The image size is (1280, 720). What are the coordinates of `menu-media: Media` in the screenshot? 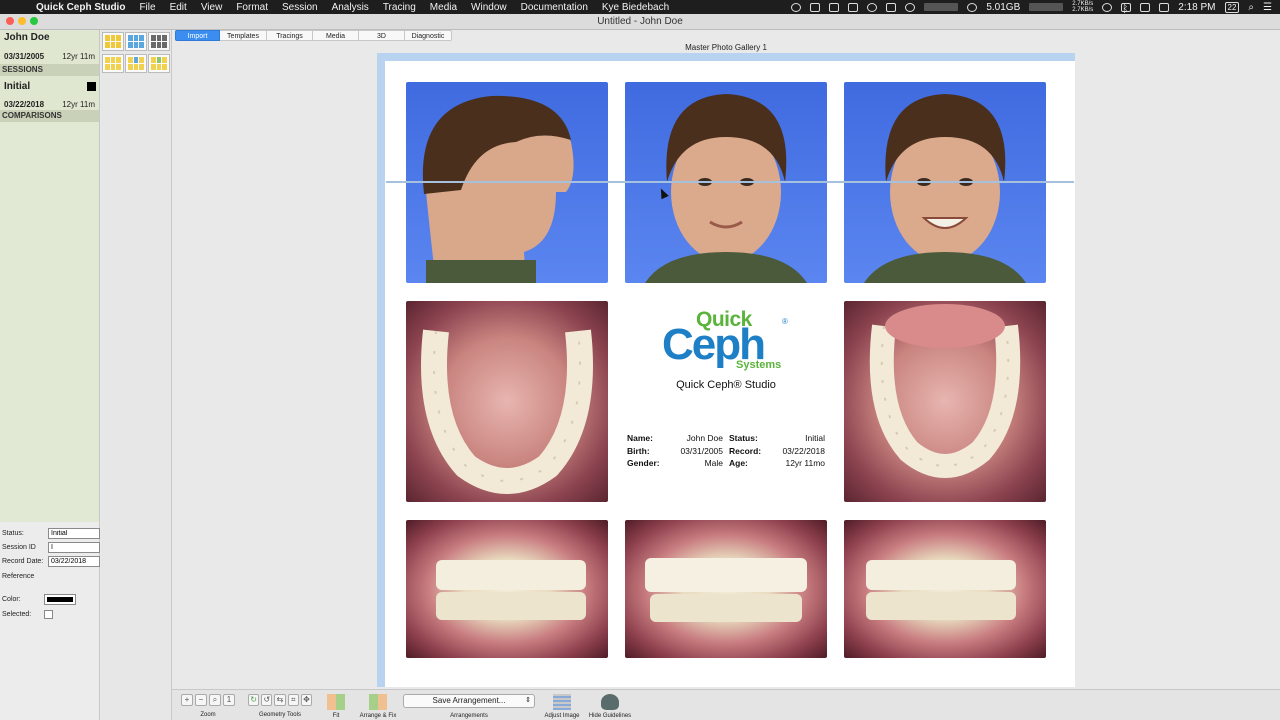 It's located at (443, 7).